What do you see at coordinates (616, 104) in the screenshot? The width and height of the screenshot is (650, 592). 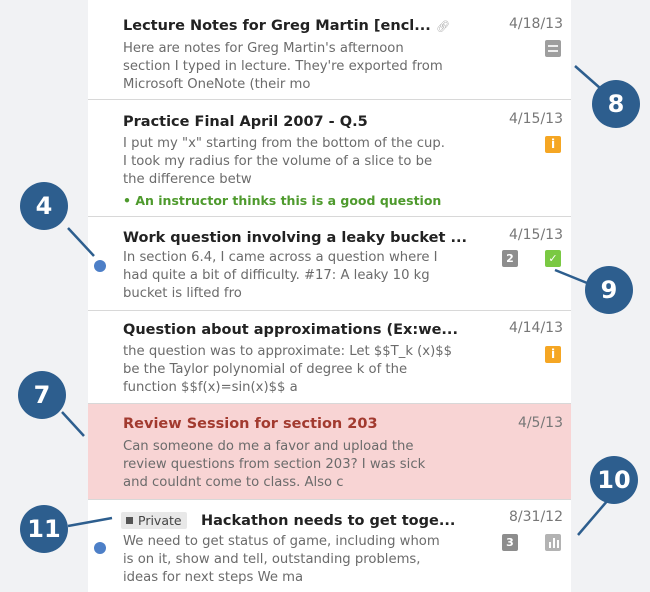 I see `callout-8: 8` at bounding box center [616, 104].